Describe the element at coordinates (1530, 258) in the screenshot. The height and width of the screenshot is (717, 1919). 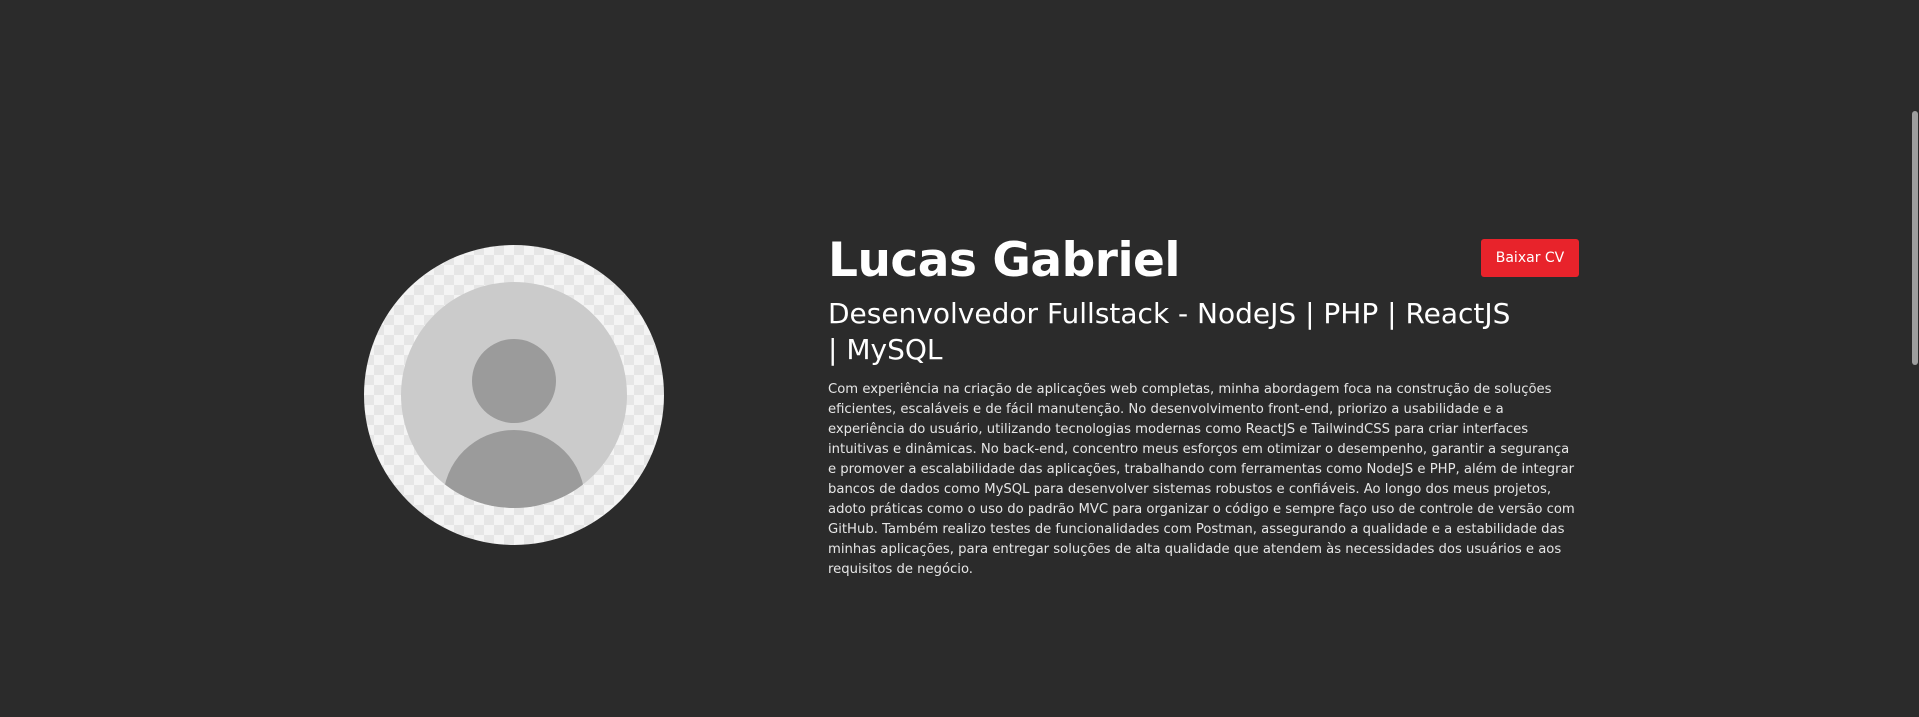
I see `download-cv-button: Baixar CV` at that location.